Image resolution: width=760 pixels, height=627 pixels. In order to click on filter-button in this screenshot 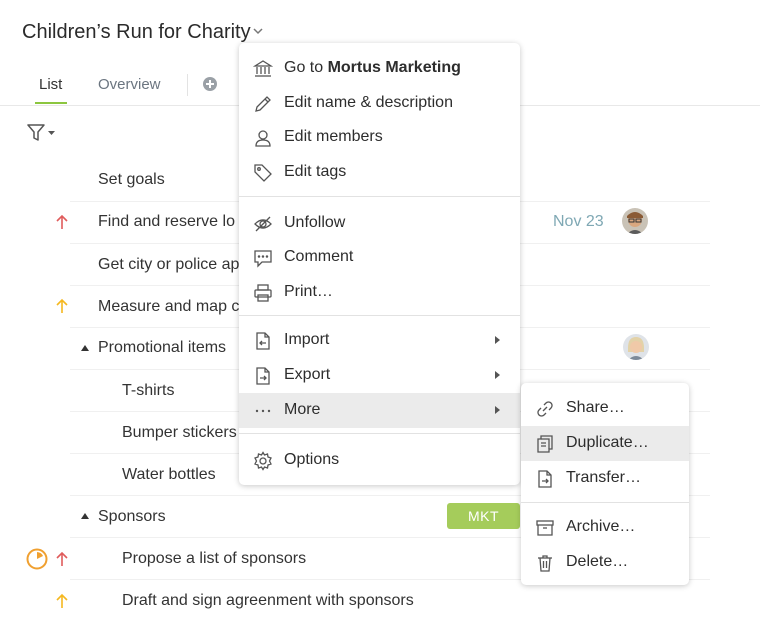, I will do `click(43, 133)`.